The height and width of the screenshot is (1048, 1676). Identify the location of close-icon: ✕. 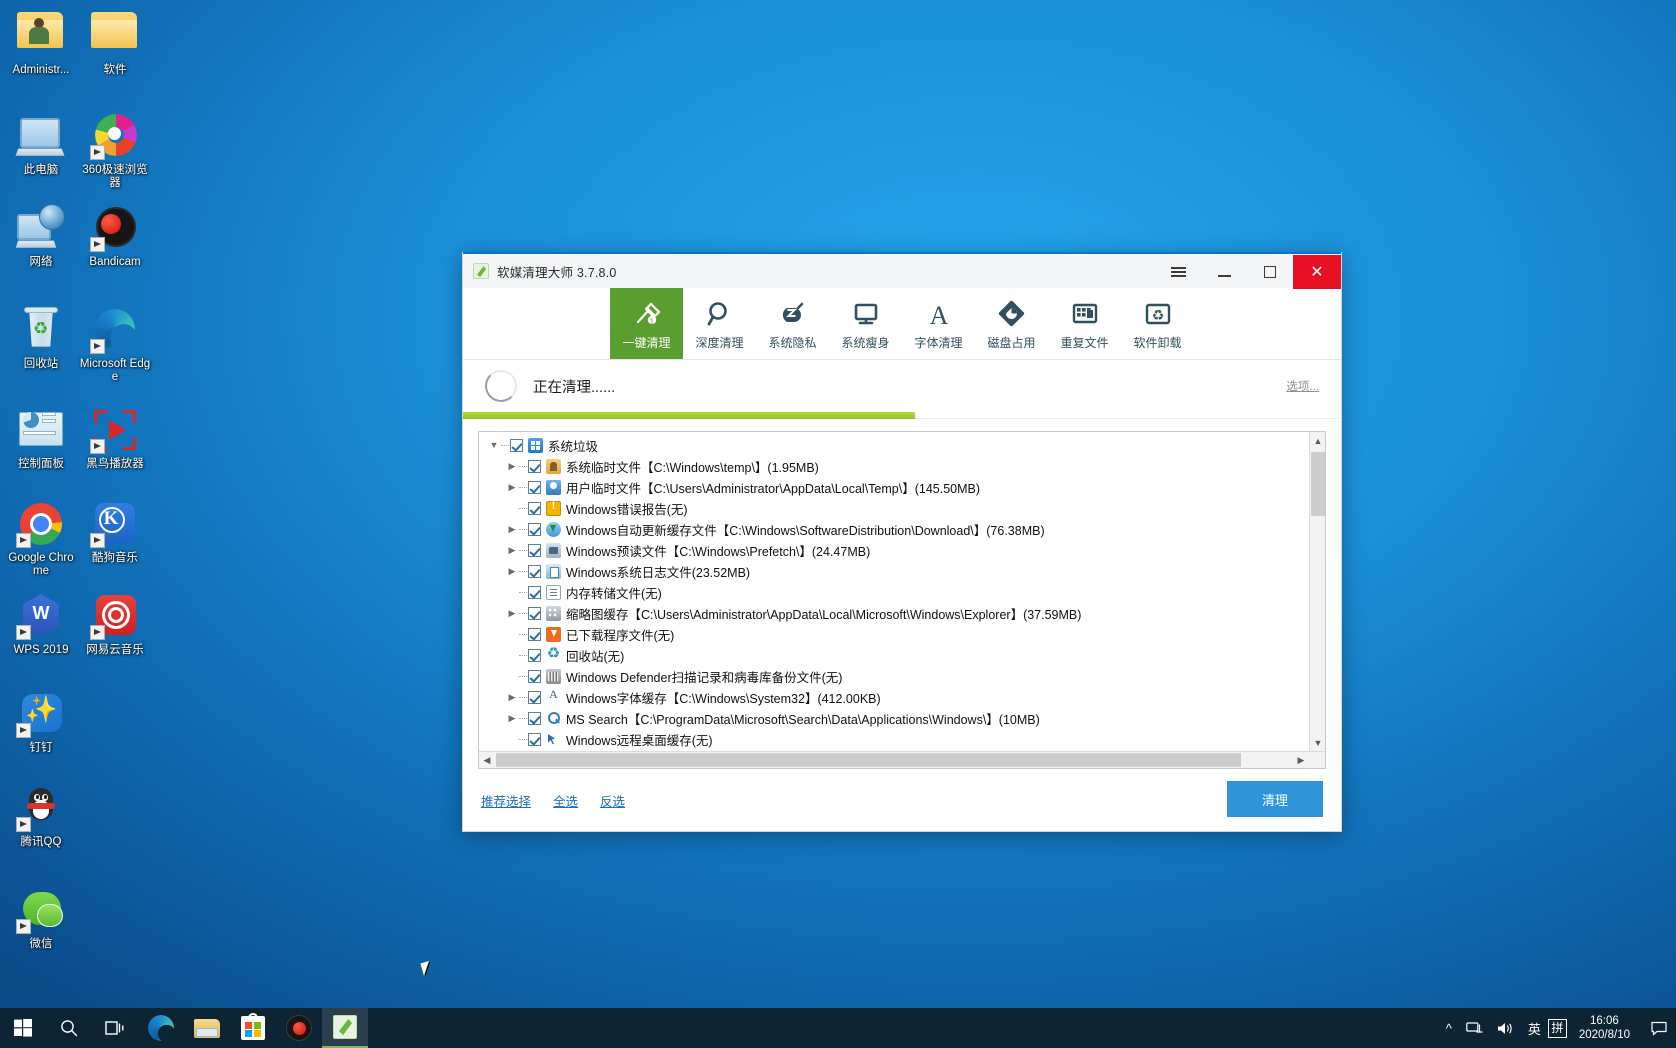
(1317, 272).